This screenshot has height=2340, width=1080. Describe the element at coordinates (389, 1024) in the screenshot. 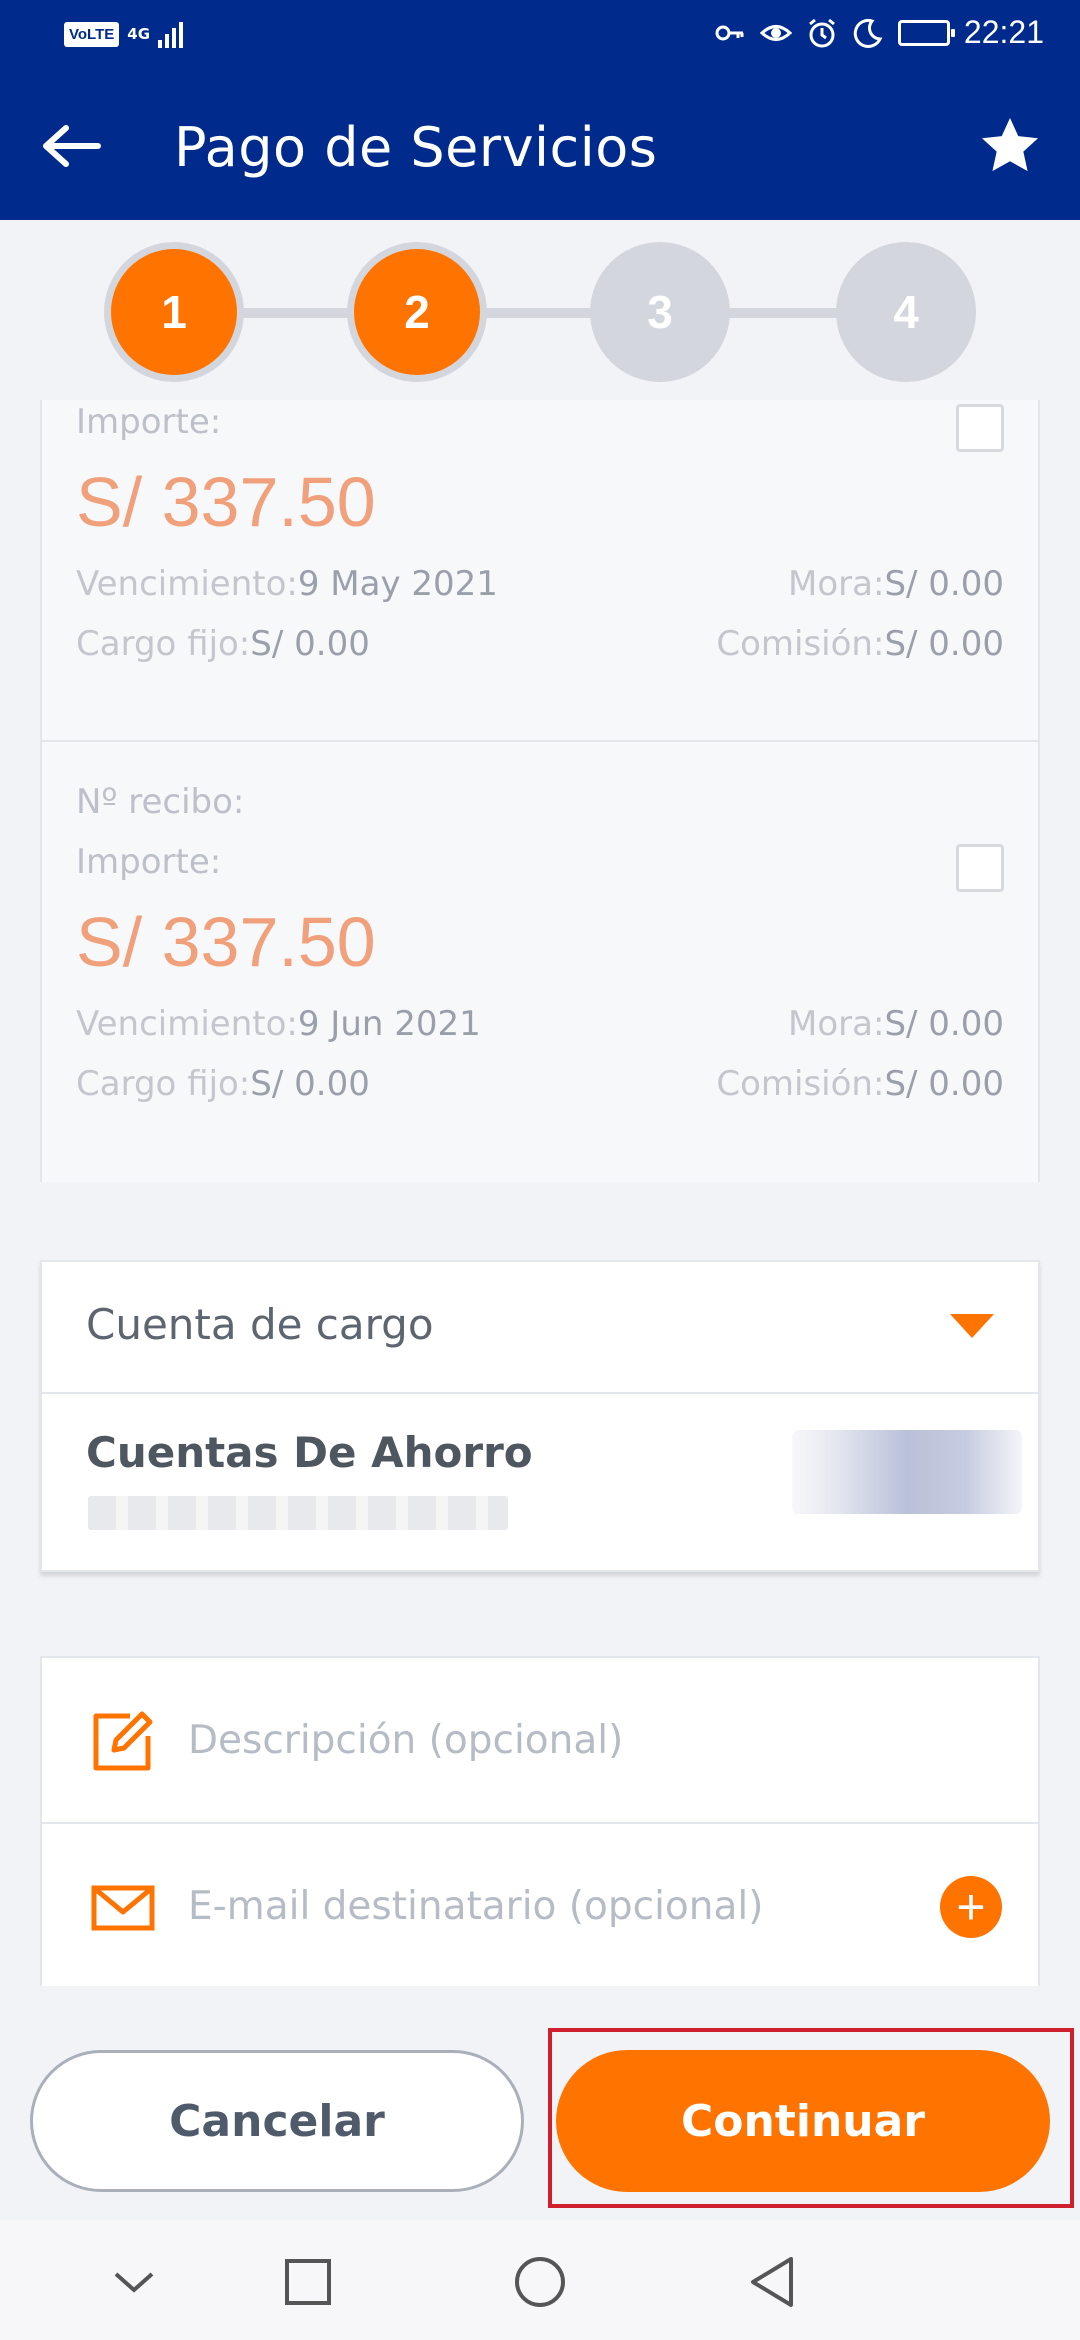

I see `vencimiento-value: 9 Jun 2021` at that location.